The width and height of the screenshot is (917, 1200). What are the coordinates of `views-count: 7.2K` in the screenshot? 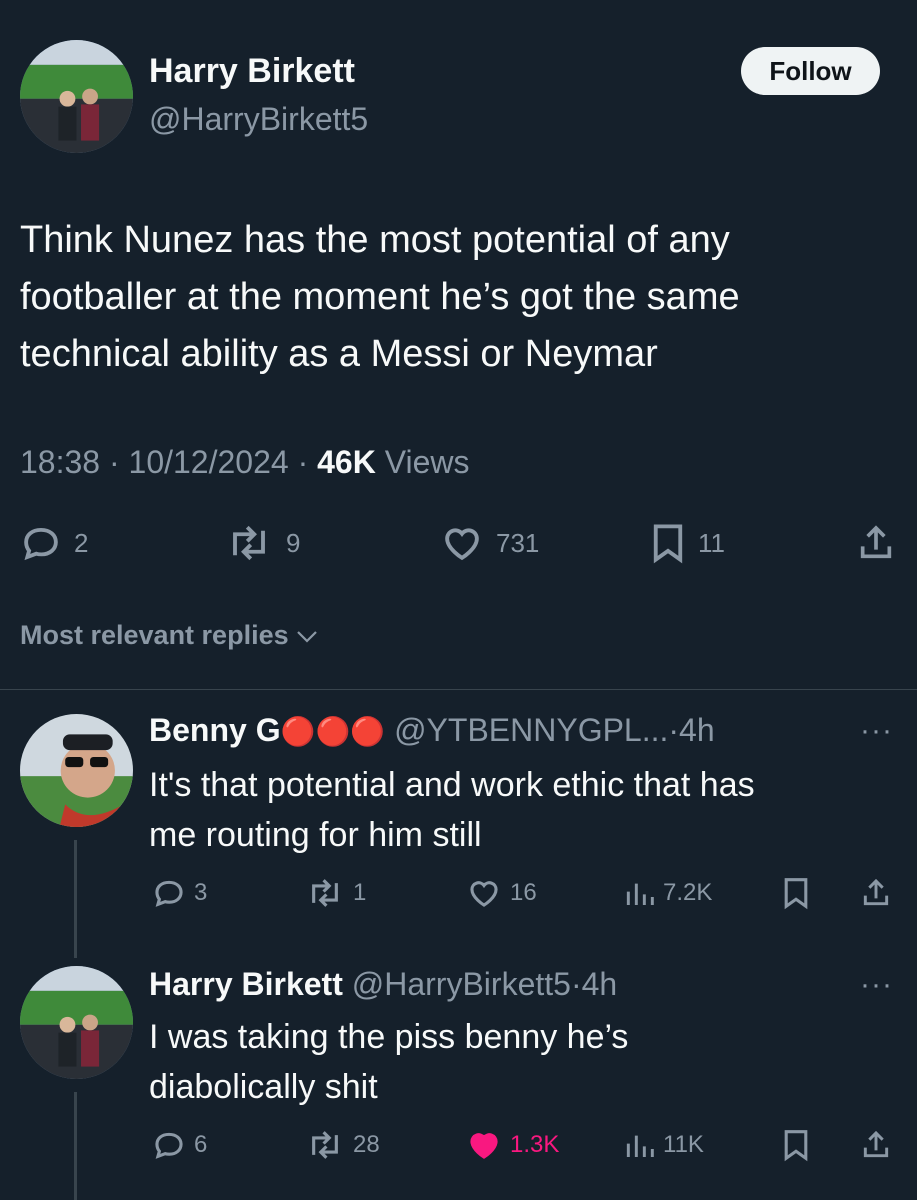 It's located at (688, 892).